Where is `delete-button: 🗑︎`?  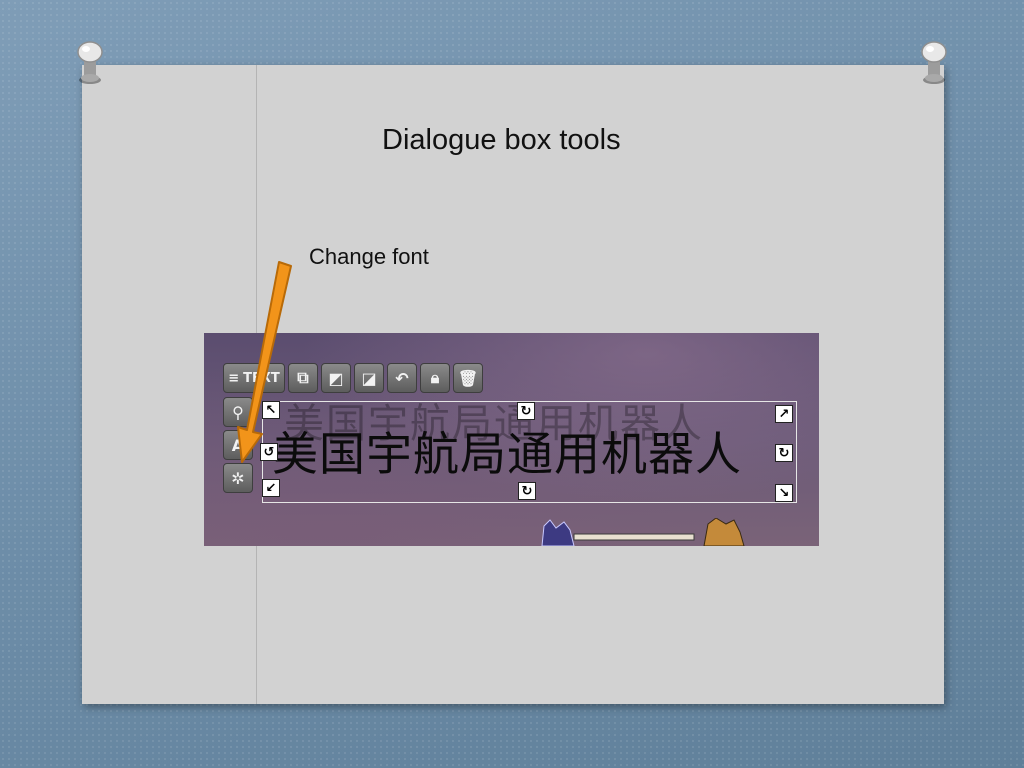 delete-button: 🗑︎ is located at coordinates (468, 378).